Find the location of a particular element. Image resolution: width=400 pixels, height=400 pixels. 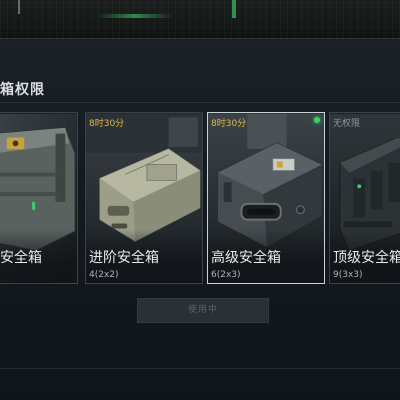

card-name: 安全箱 is located at coordinates (21, 258).